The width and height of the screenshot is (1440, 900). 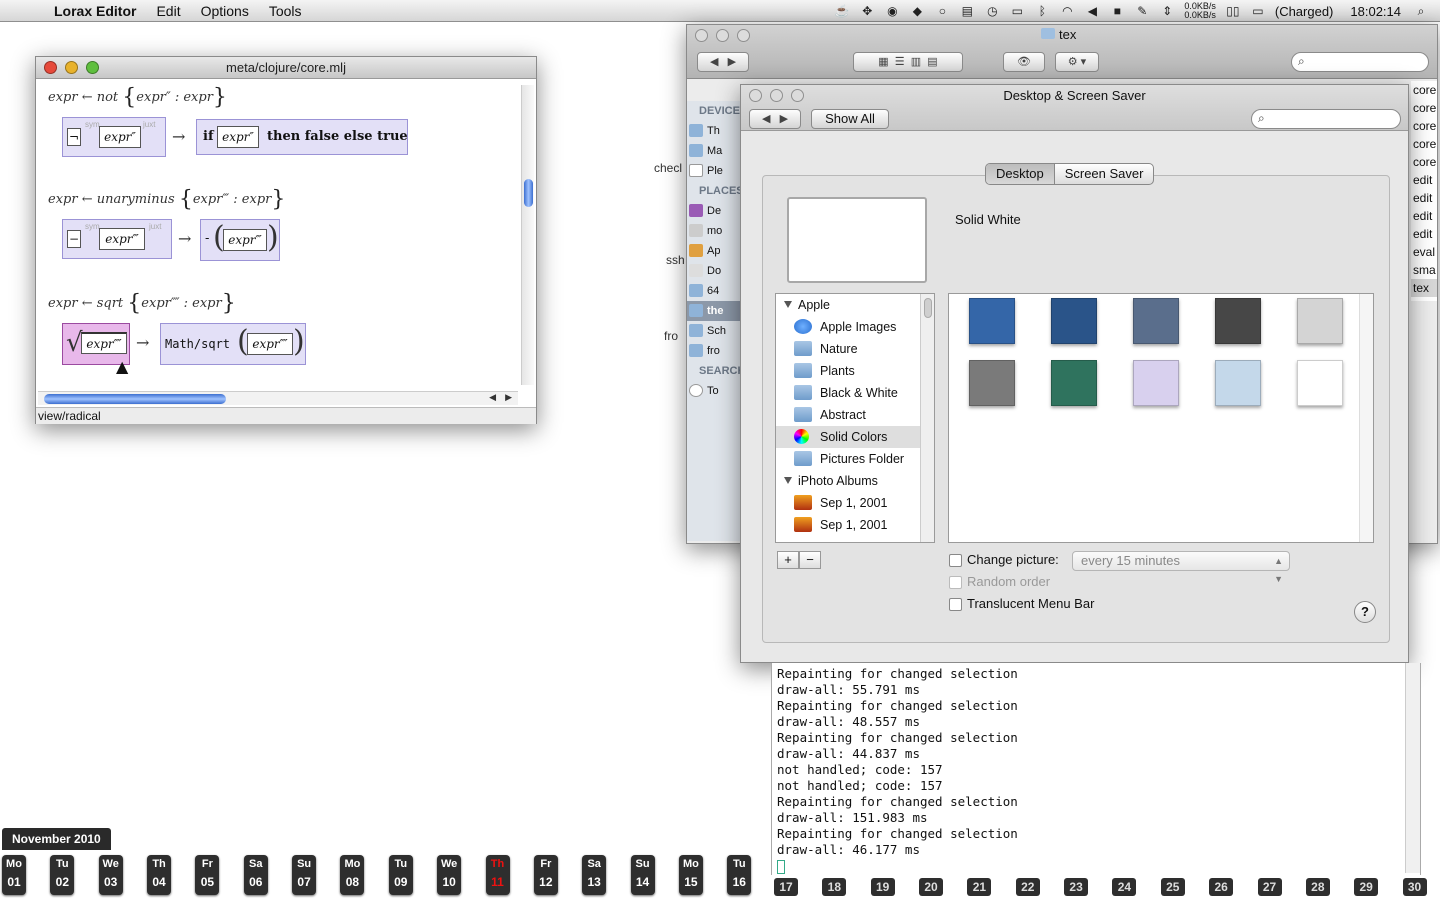 What do you see at coordinates (527, 235) in the screenshot?
I see `vertical-scrollbar` at bounding box center [527, 235].